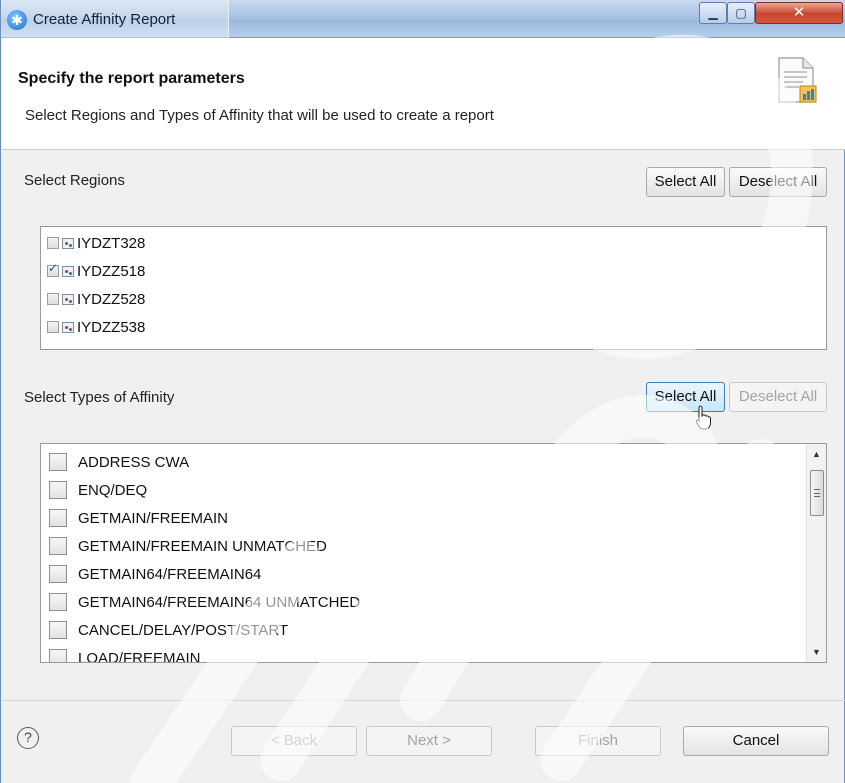 Image resolution: width=845 pixels, height=783 pixels. I want to click on region-label: IYDZZ538, so click(111, 327).